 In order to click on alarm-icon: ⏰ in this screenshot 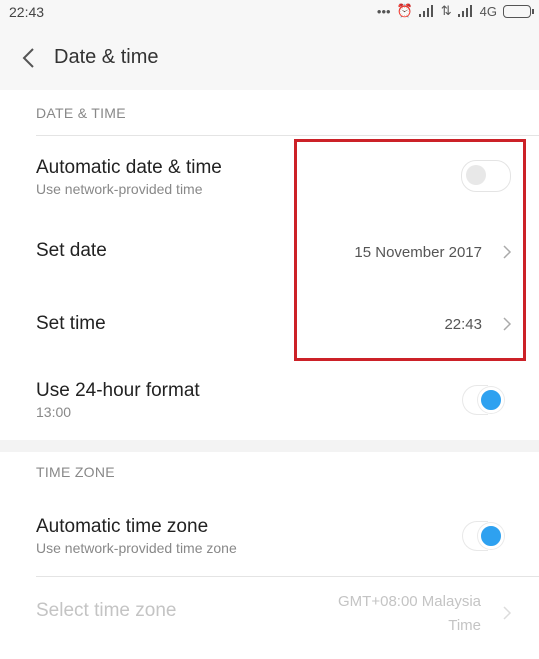, I will do `click(404, 10)`.